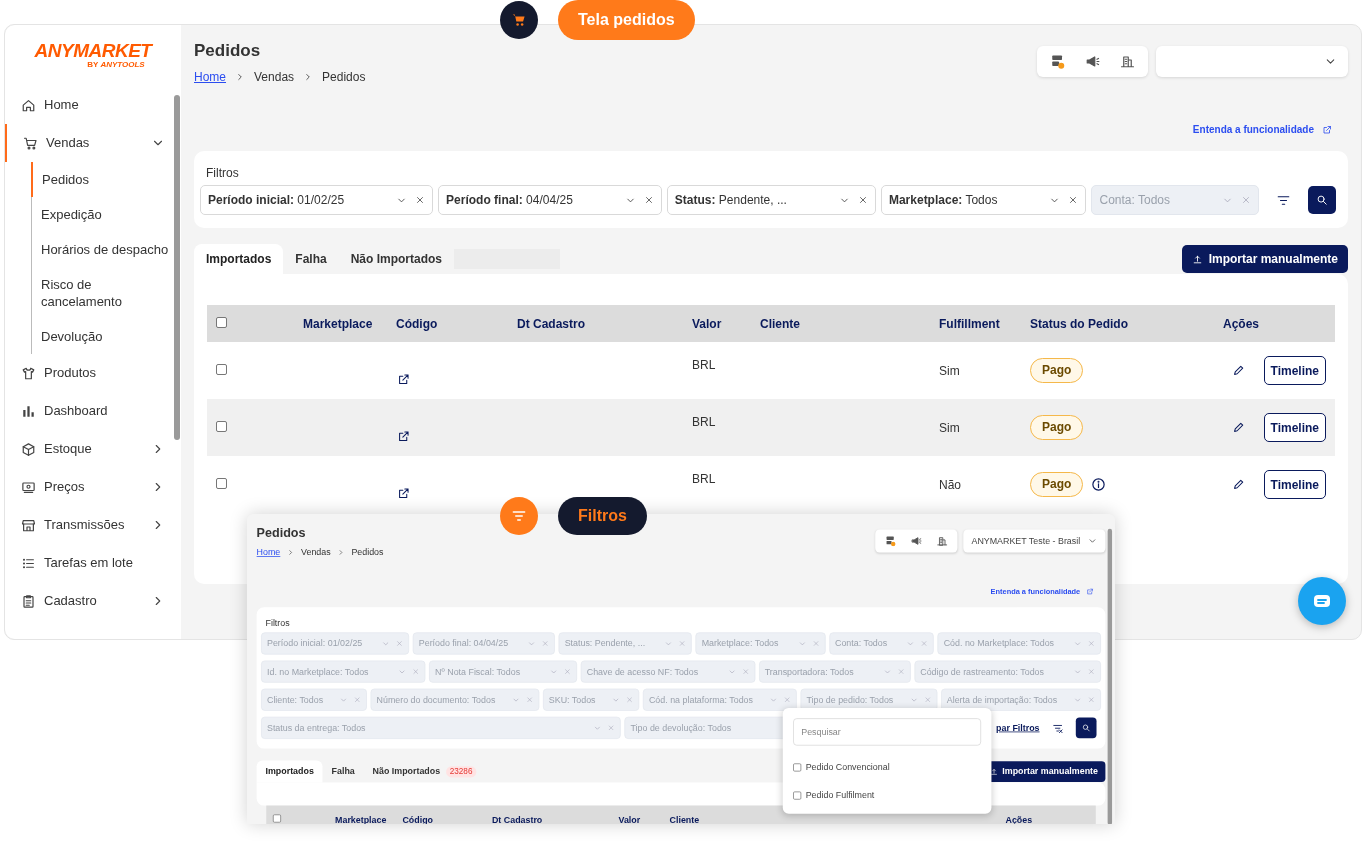 The height and width of the screenshot is (844, 1366). What do you see at coordinates (28, 411) in the screenshot?
I see `bar-chart-icon` at bounding box center [28, 411].